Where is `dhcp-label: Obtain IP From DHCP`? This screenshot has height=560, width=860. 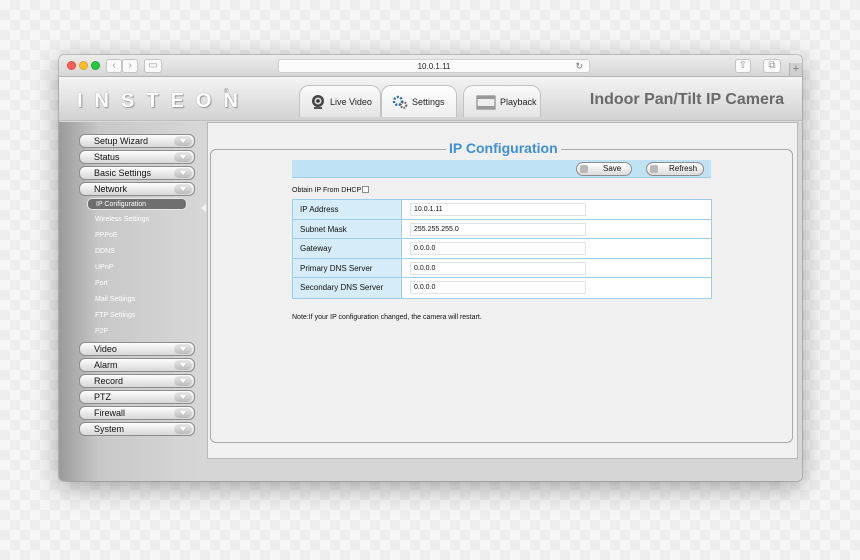
dhcp-label: Obtain IP From DHCP is located at coordinates (327, 190).